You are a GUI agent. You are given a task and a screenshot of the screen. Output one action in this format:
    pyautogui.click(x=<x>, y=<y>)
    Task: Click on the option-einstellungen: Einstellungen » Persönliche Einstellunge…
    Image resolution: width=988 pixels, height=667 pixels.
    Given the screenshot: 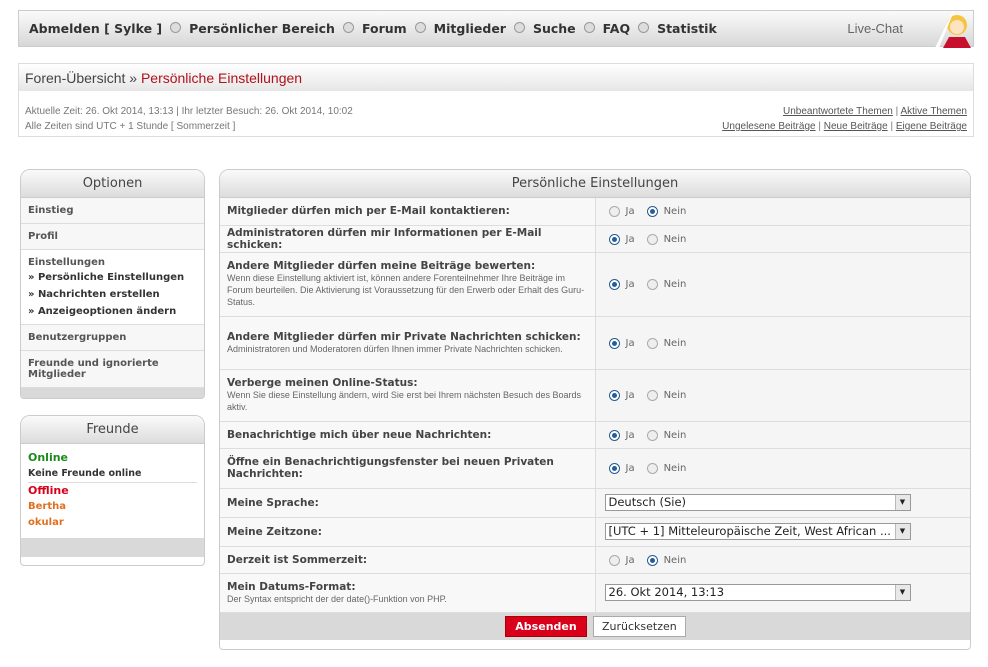 What is the action you would take?
    pyautogui.click(x=112, y=287)
    